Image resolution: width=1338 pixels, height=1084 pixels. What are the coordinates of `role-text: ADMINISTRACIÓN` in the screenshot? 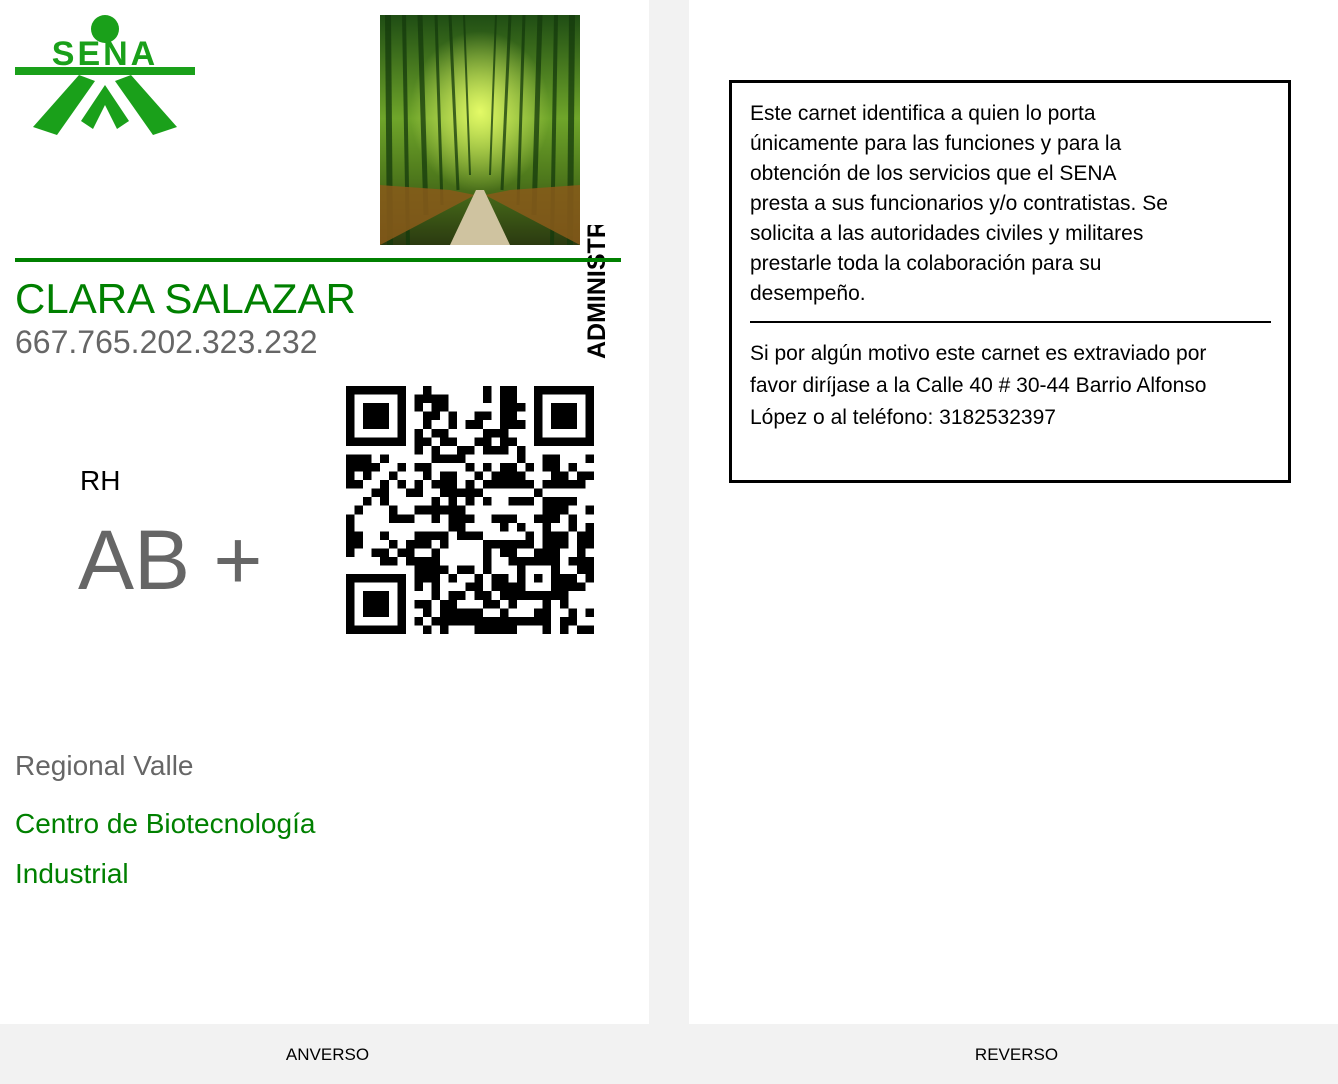 It's located at (597, 292).